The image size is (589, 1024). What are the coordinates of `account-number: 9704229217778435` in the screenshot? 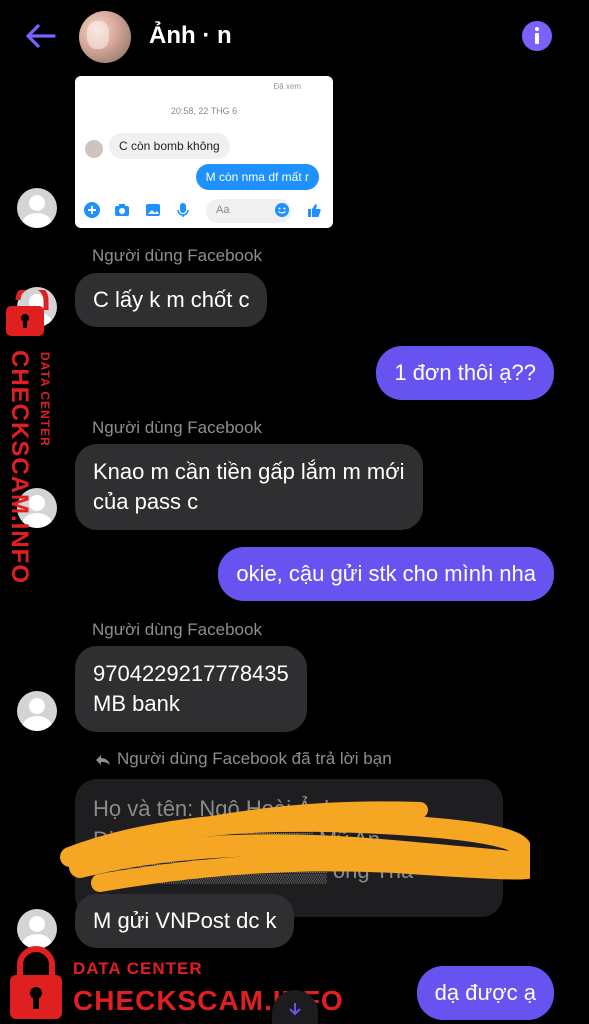 It's located at (191, 673).